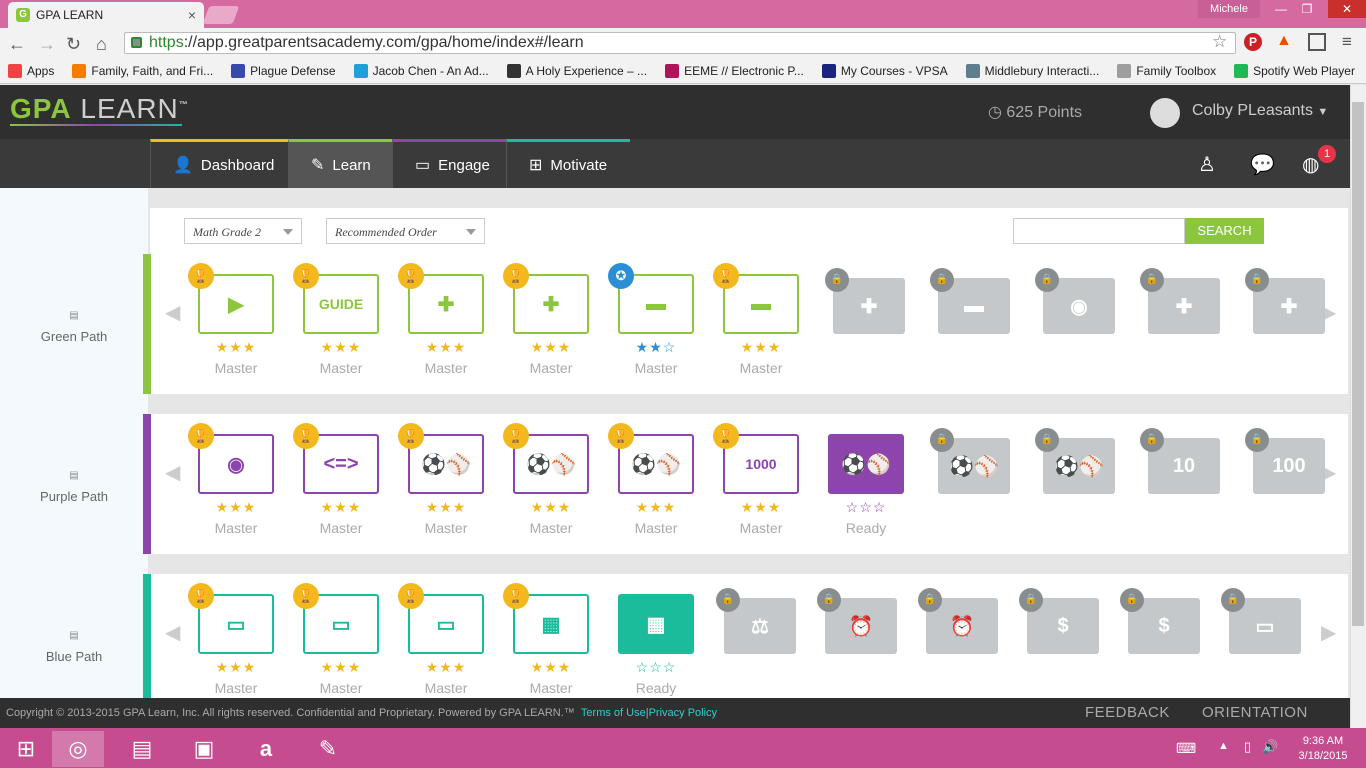 The image size is (1366, 768). What do you see at coordinates (621, 436) in the screenshot?
I see `trophy-icon: 🏆` at bounding box center [621, 436].